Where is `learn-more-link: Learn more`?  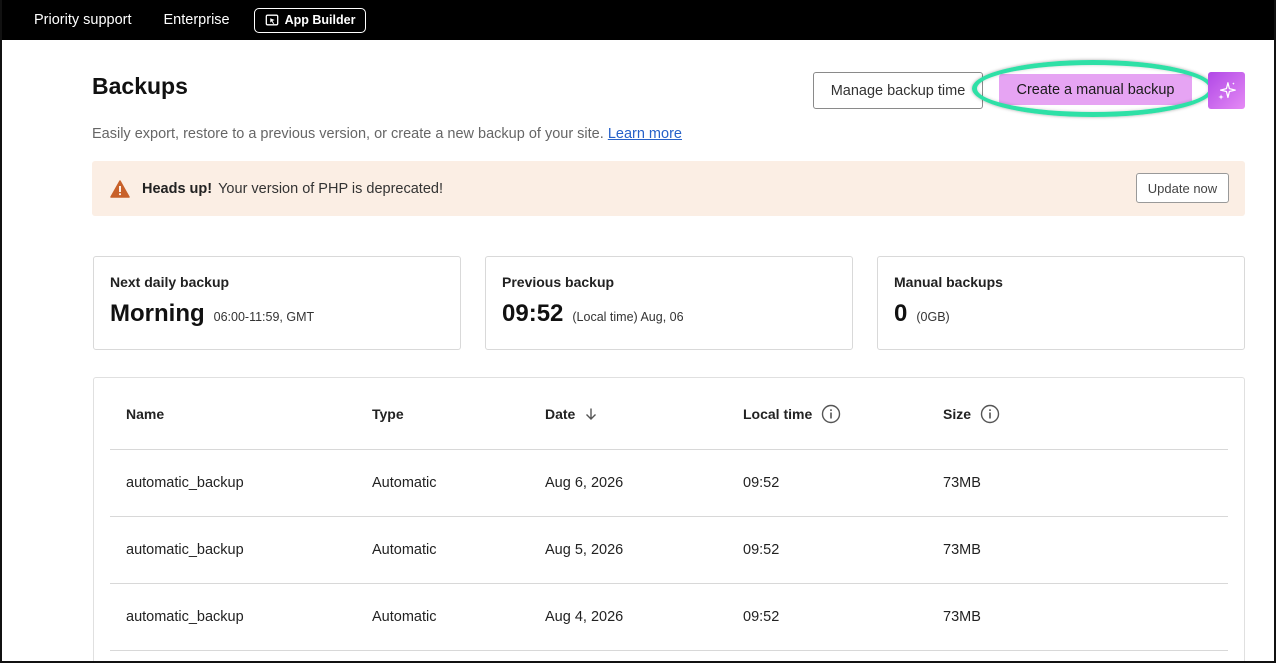
learn-more-link: Learn more is located at coordinates (645, 134).